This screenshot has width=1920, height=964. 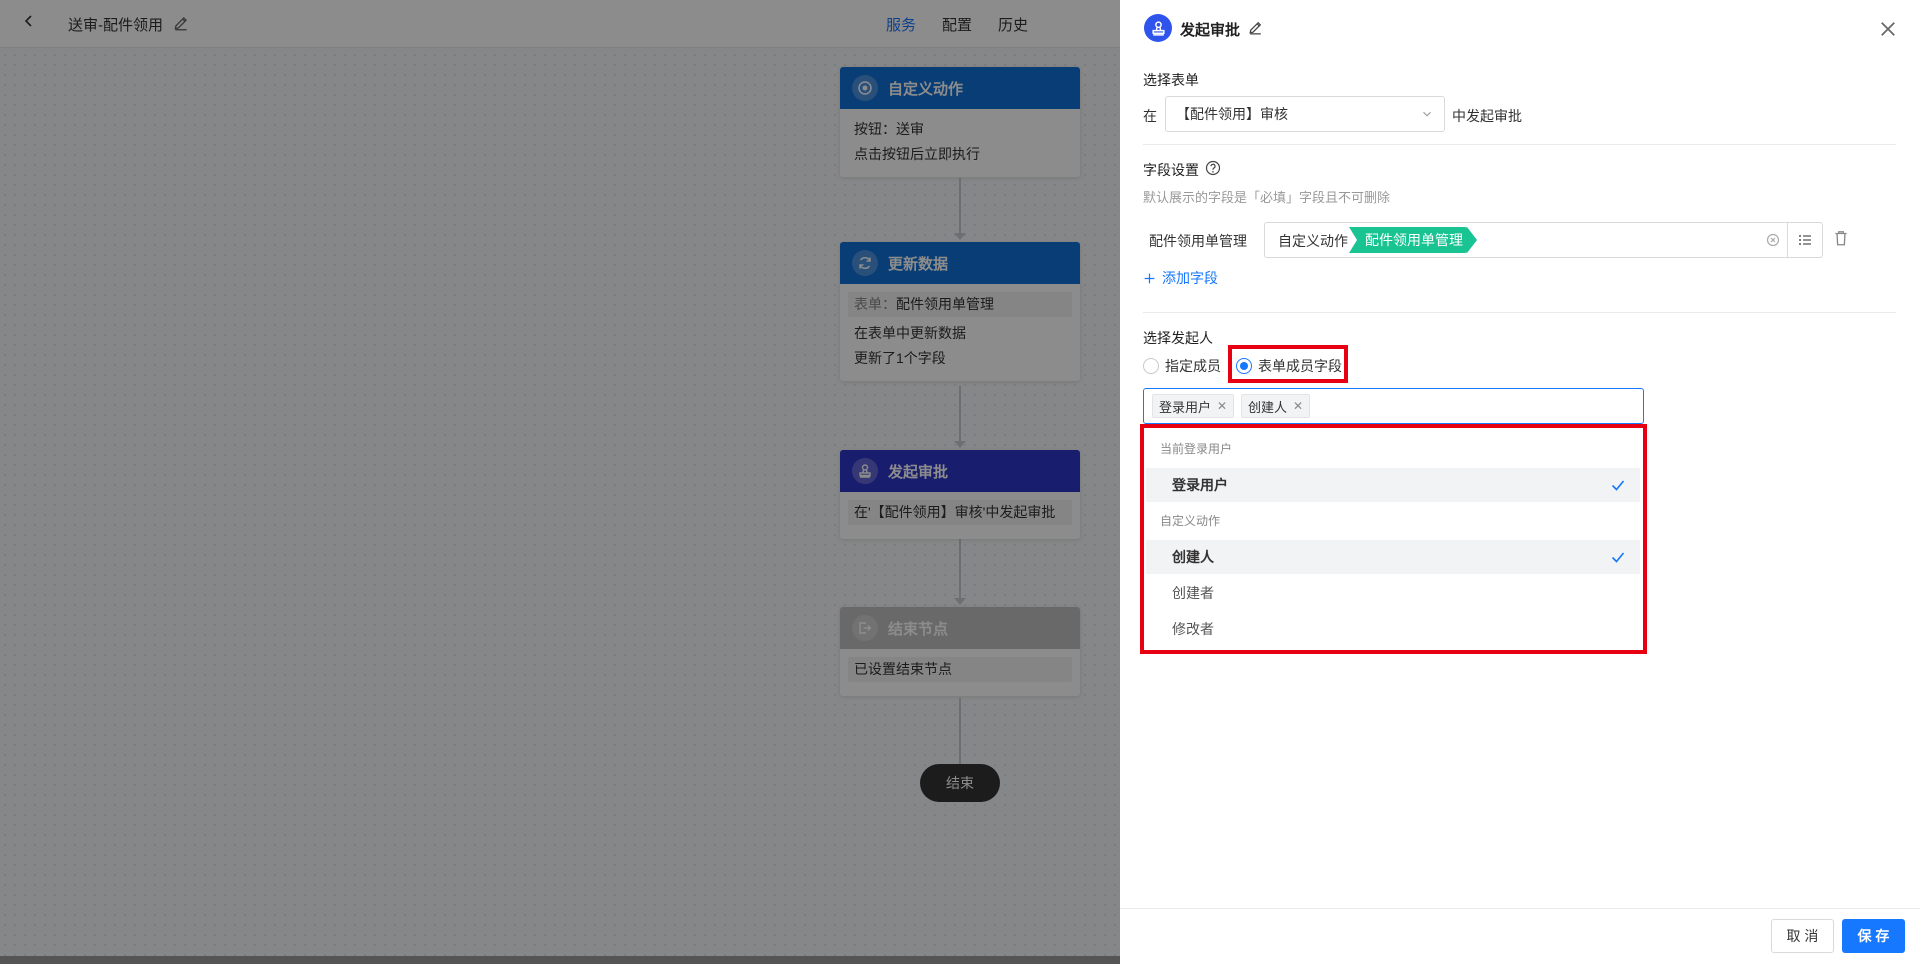 What do you see at coordinates (1543, 240) in the screenshot?
I see `field-value-picker: 自定义动作 配件领用单管理` at bounding box center [1543, 240].